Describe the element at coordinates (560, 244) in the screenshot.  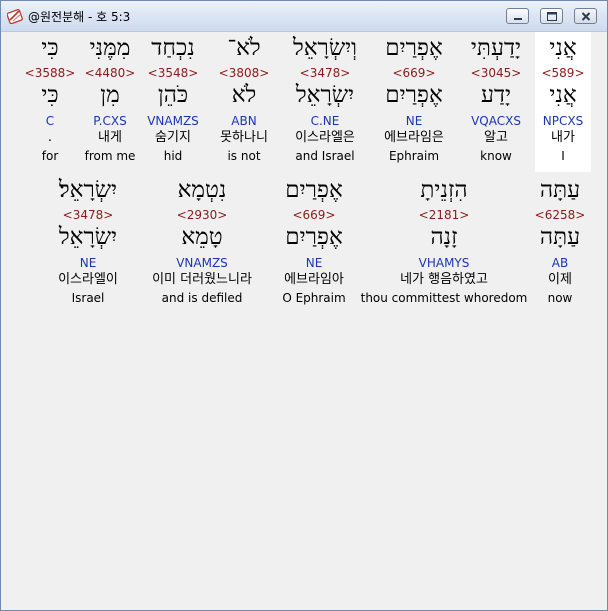
I see `word-cell: עַתָּה <6258> עַתָּה AB 이제 now` at that location.